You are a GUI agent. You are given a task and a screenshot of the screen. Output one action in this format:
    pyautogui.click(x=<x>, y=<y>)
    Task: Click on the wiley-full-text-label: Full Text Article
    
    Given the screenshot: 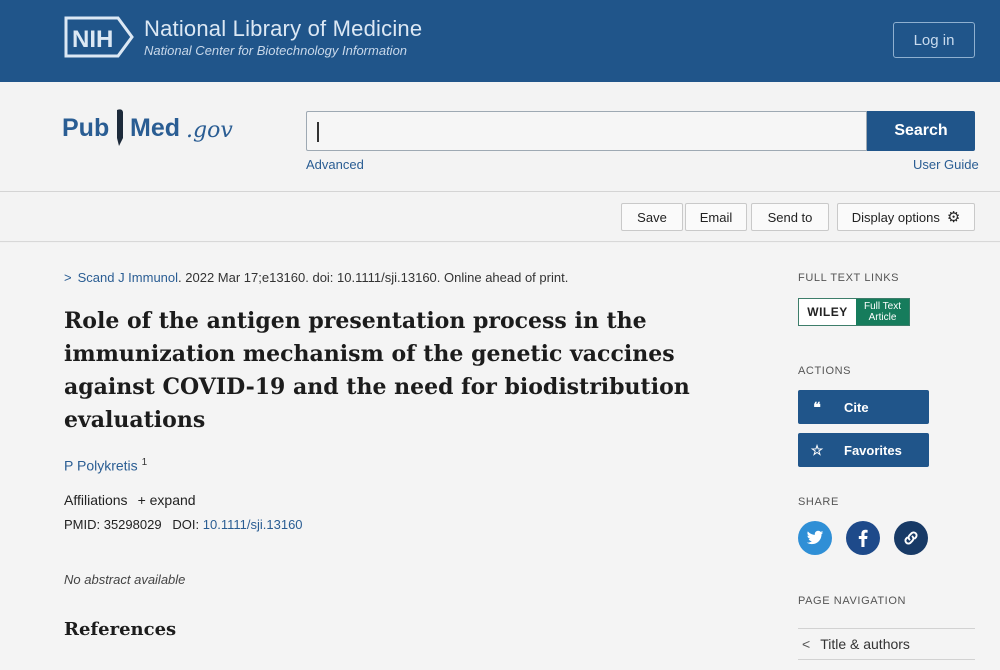 What is the action you would take?
    pyautogui.click(x=882, y=312)
    